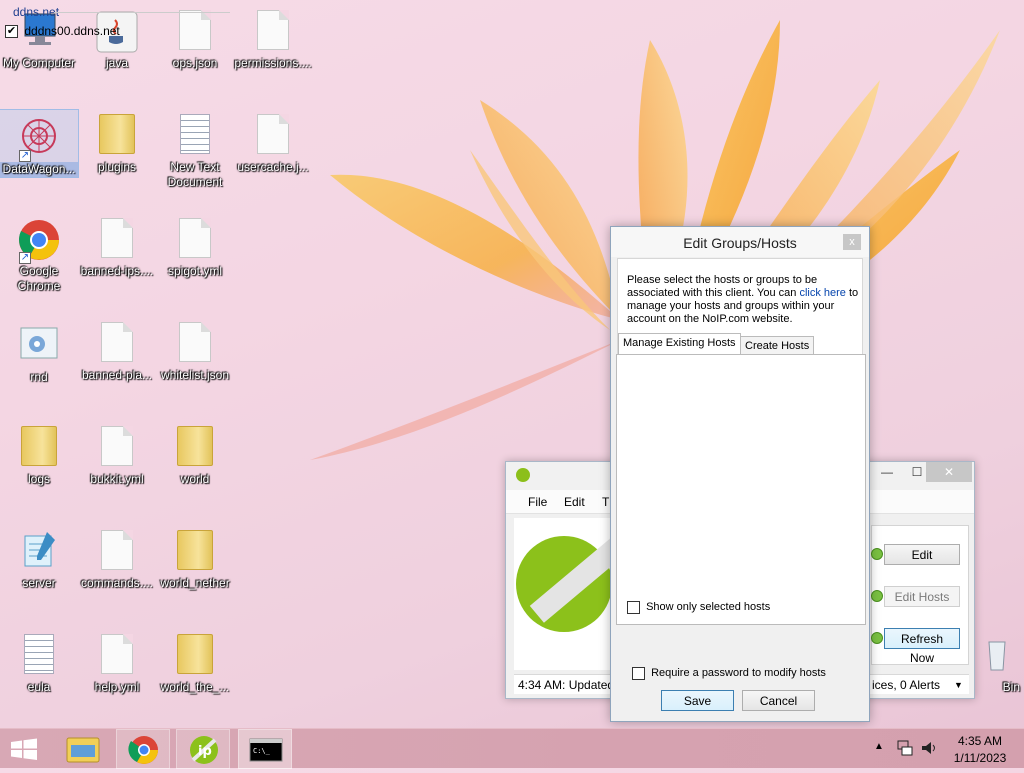 The height and width of the screenshot is (773, 1024). Describe the element at coordinates (38, 479) in the screenshot. I see `icon-label: logs` at that location.